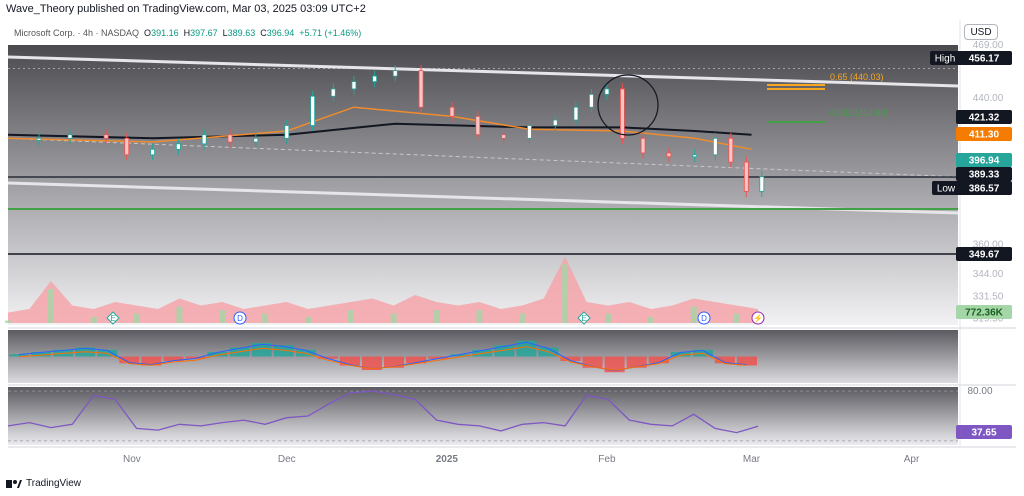  I want to click on circle-marker, so click(628, 105).